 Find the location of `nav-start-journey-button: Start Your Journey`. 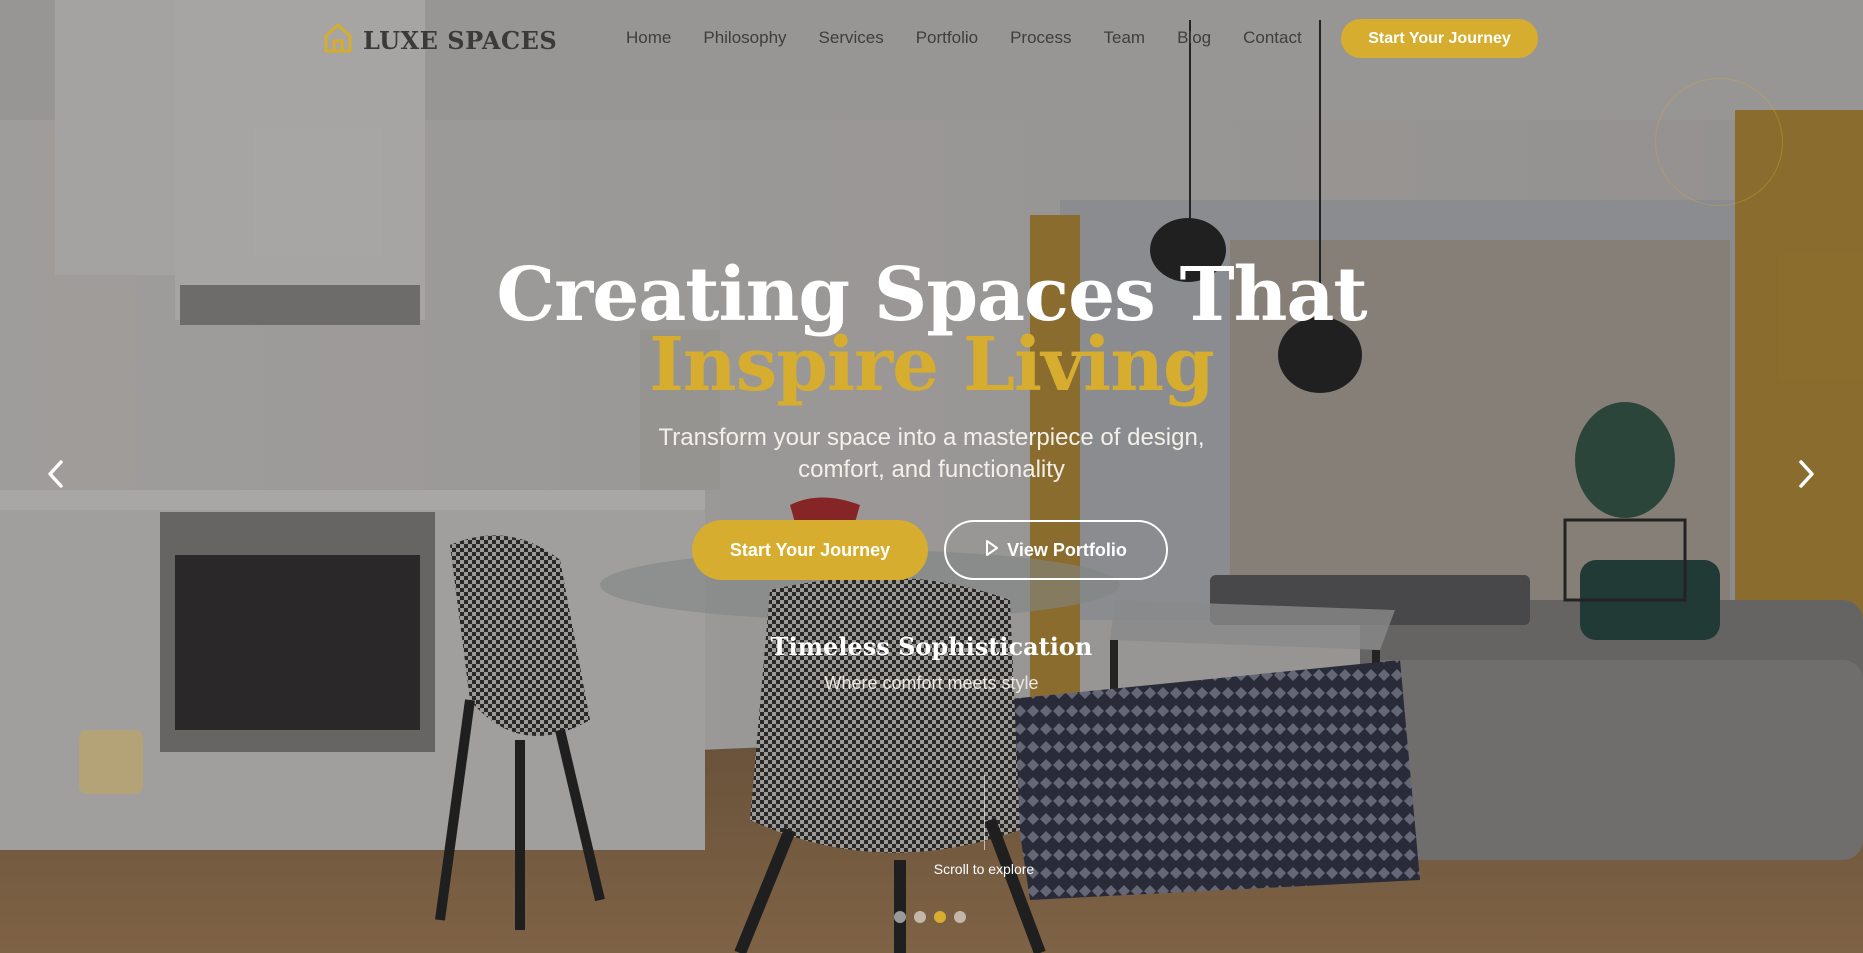

nav-start-journey-button: Start Your Journey is located at coordinates (1439, 38).